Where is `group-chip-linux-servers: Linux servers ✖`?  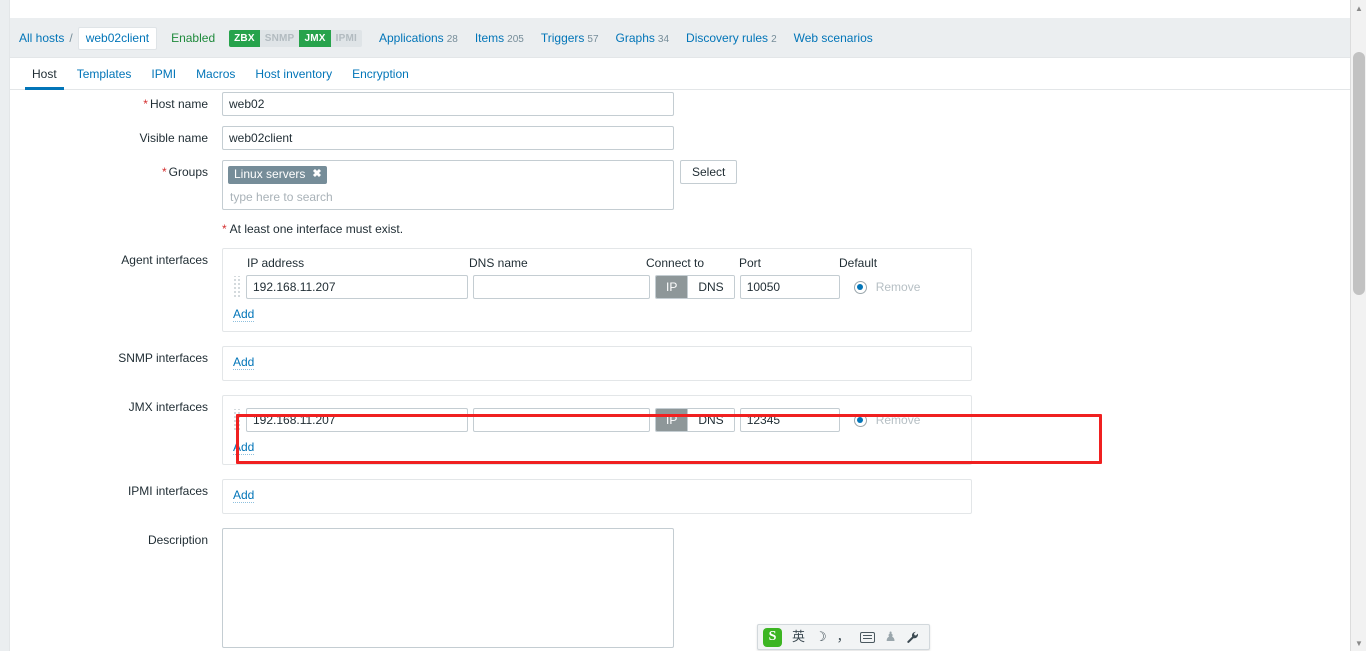
group-chip-linux-servers: Linux servers ✖ is located at coordinates (277, 175).